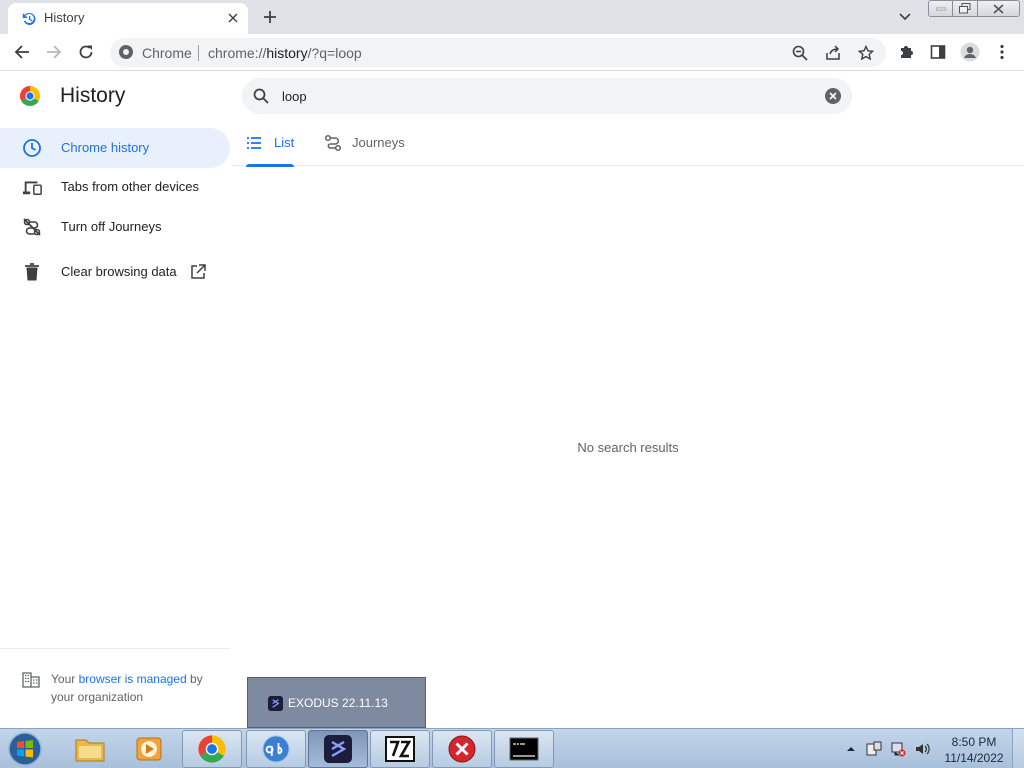 This screenshot has width=1024, height=768. I want to click on page-title: History, so click(93, 95).